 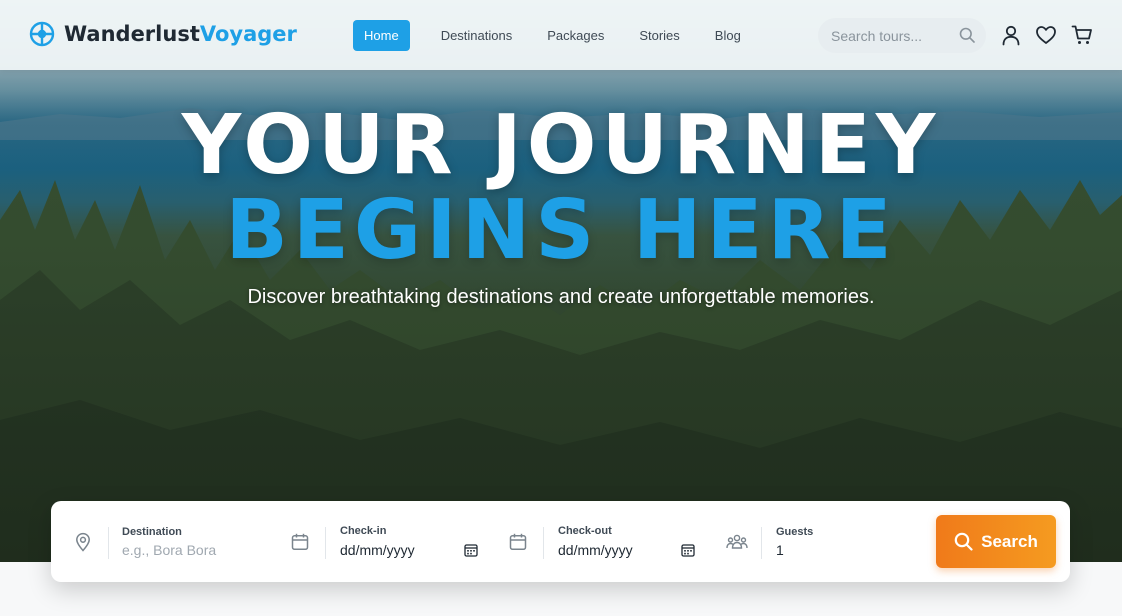 I want to click on destination-label: Destination, so click(x=152, y=532).